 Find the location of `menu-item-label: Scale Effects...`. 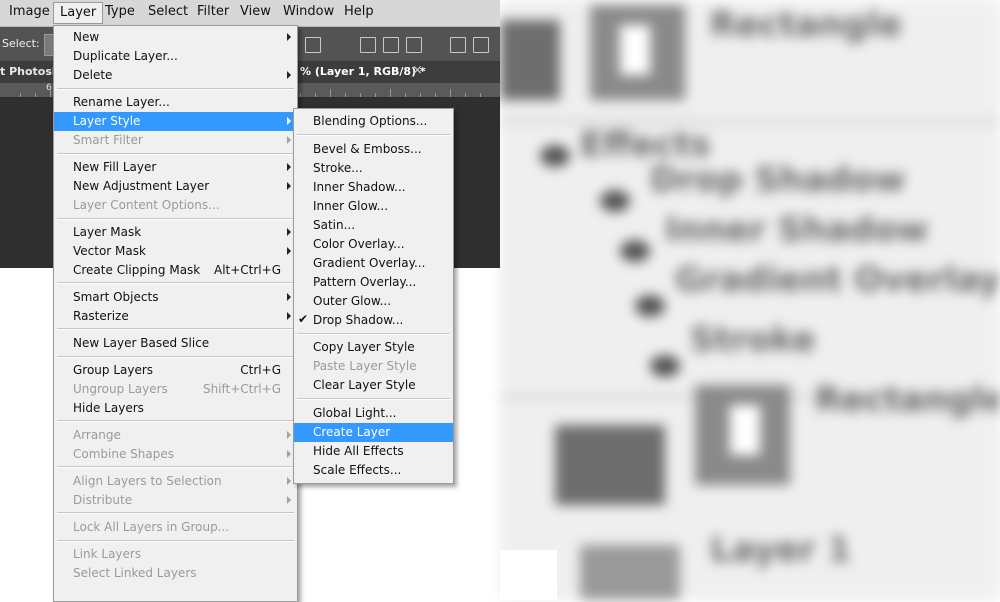

menu-item-label: Scale Effects... is located at coordinates (357, 469).